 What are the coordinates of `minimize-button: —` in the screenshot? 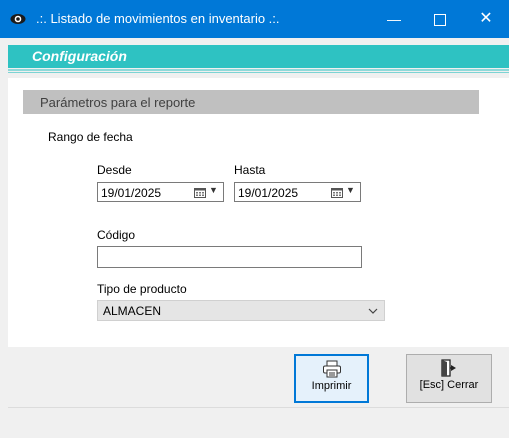 It's located at (394, 19).